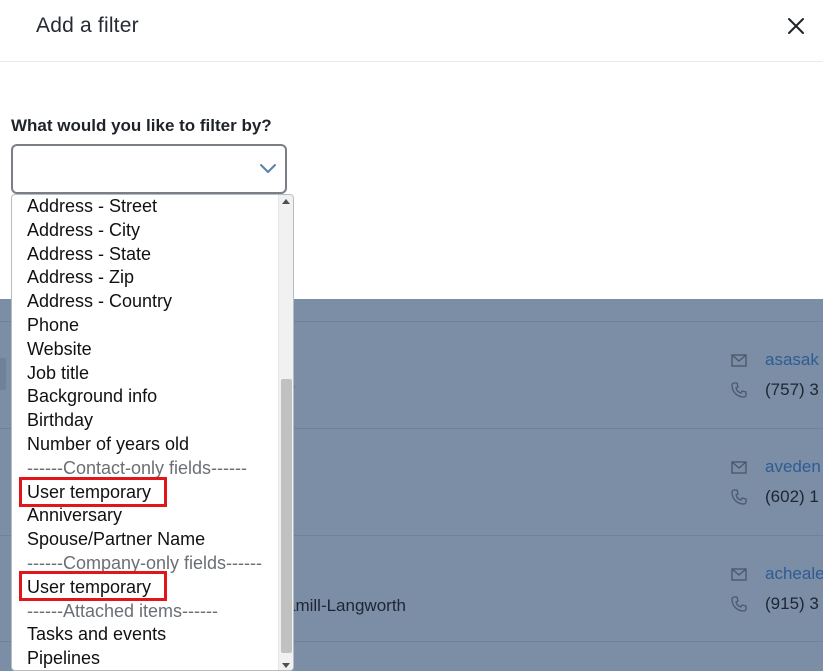  Describe the element at coordinates (286, 665) in the screenshot. I see `scroll-down-arrow-icon` at that location.